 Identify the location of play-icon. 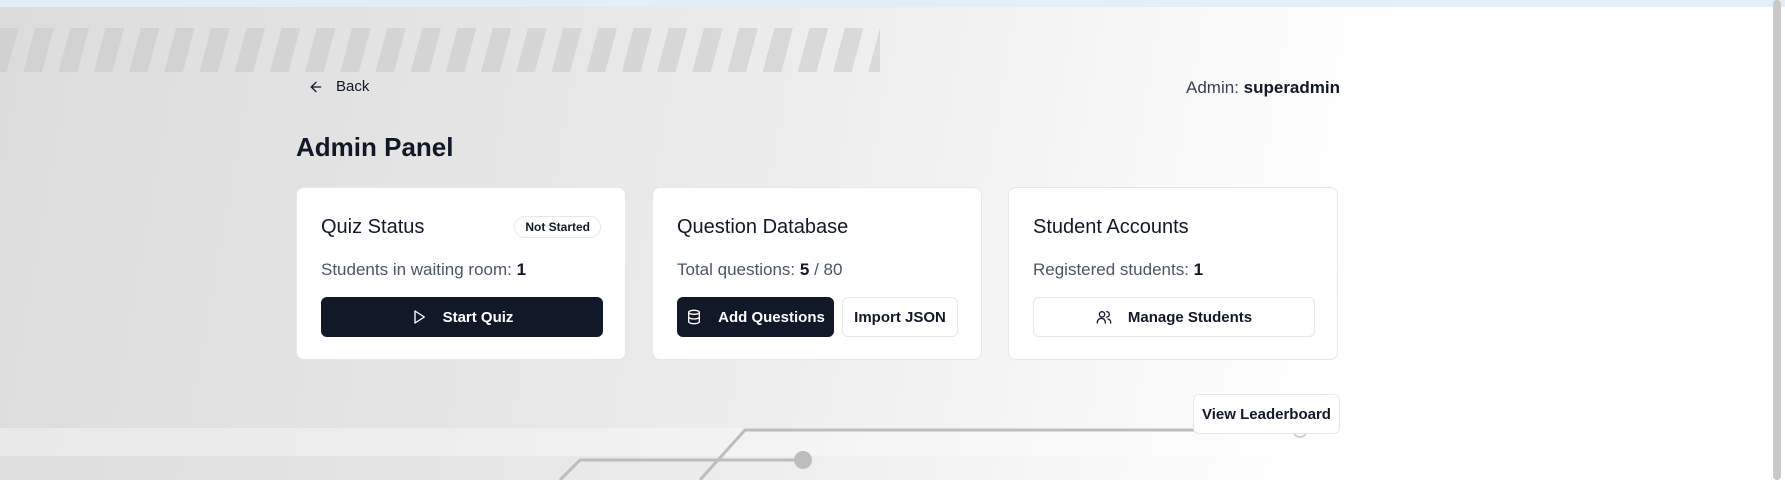
(419, 317).